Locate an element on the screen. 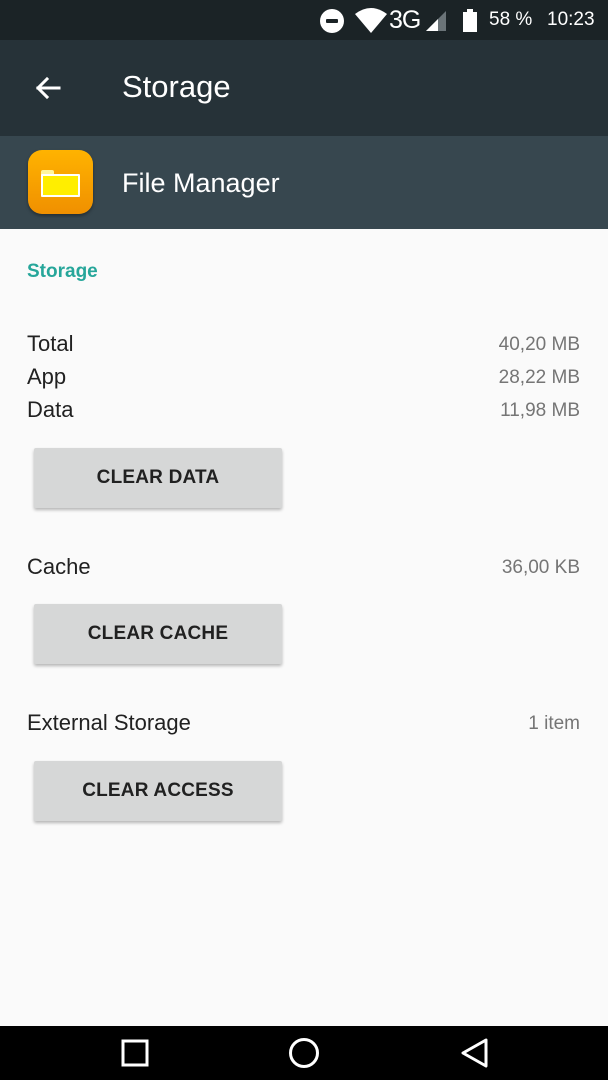 The width and height of the screenshot is (608, 1080). back-triangle-icon is located at coordinates (474, 1053).